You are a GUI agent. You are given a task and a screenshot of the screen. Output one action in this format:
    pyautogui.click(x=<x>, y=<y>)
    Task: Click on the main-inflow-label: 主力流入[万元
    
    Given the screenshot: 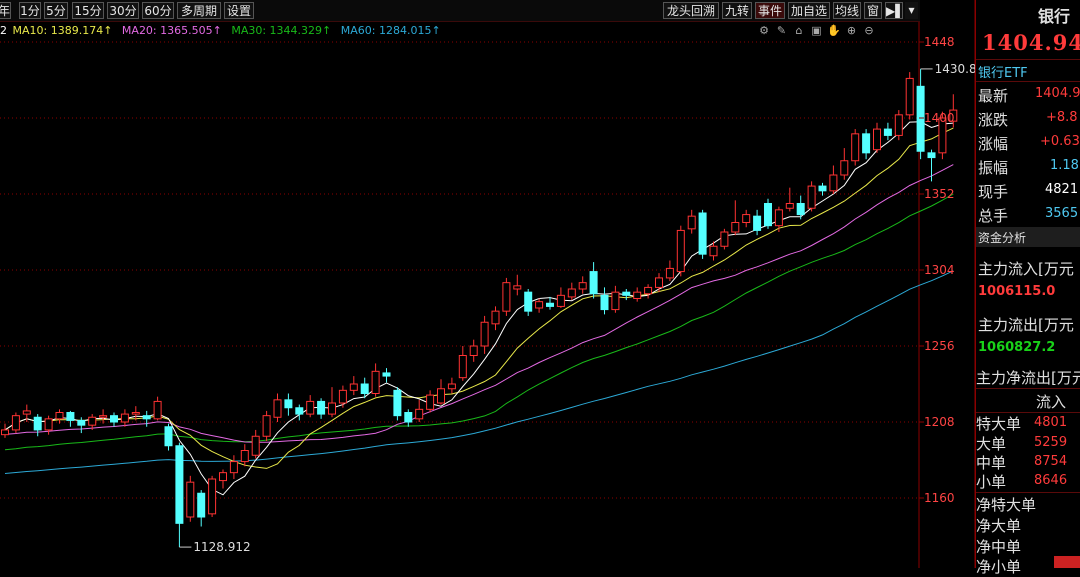 What is the action you would take?
    pyautogui.click(x=1026, y=269)
    